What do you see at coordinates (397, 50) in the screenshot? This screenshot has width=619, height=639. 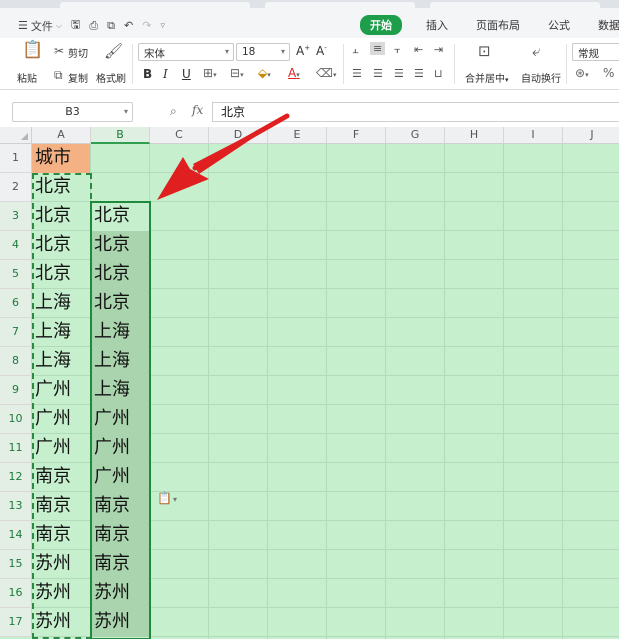 I see `align-bottom-icon: ⫟` at bounding box center [397, 50].